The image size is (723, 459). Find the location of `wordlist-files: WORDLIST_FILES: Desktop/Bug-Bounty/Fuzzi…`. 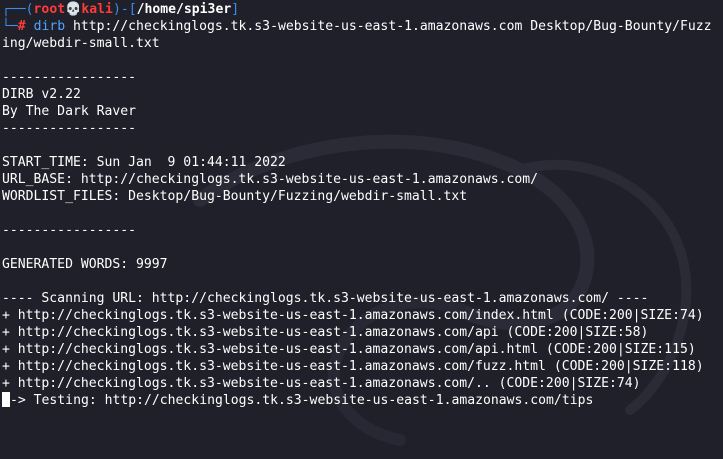

wordlist-files: WORDLIST_FILES: Desktop/Bug-Bounty/Fuzzi… is located at coordinates (235, 196).